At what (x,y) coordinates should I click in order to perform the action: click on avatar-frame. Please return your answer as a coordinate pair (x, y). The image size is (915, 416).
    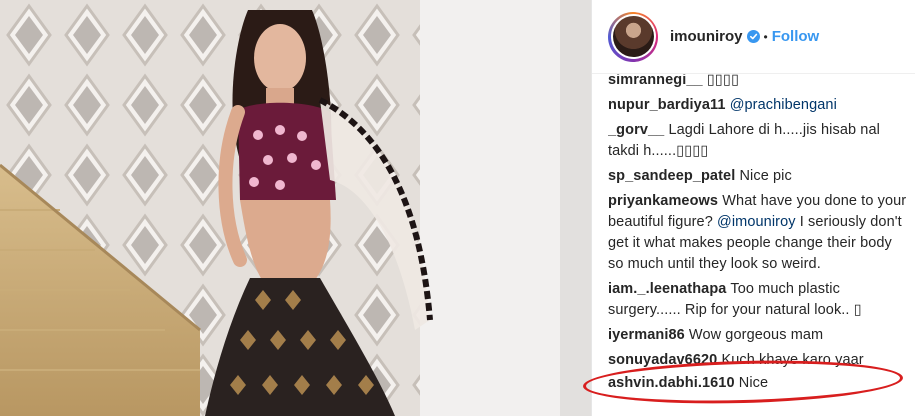
    Looking at the image, I should click on (633, 36).